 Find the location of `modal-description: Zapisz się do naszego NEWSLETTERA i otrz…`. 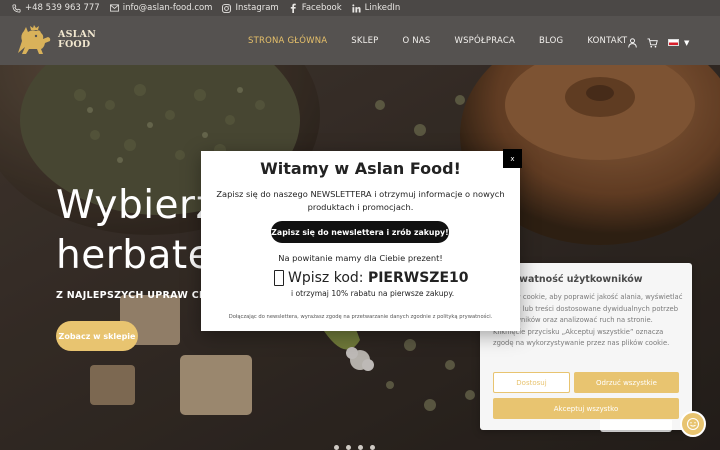

modal-description: Zapisz się do naszego NEWSLETTERA i otrz… is located at coordinates (360, 200).